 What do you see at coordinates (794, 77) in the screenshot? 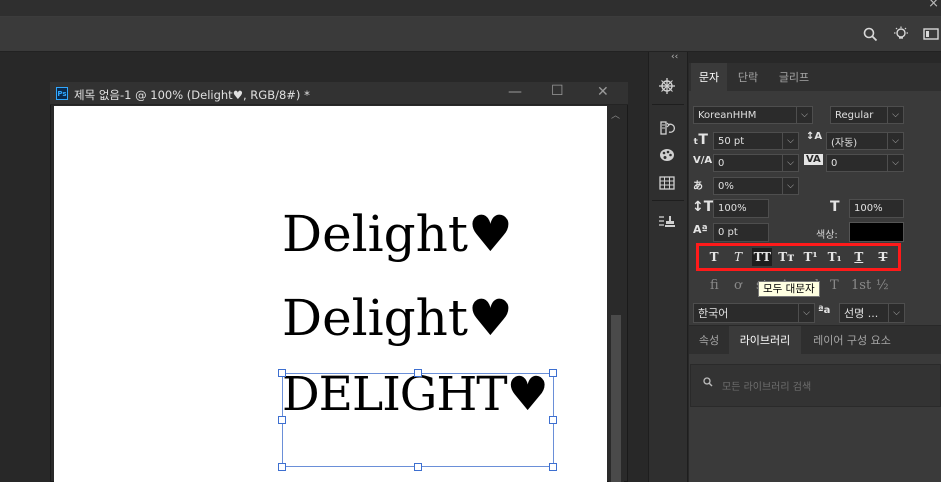
I see `tab-glyphs: 글리프` at bounding box center [794, 77].